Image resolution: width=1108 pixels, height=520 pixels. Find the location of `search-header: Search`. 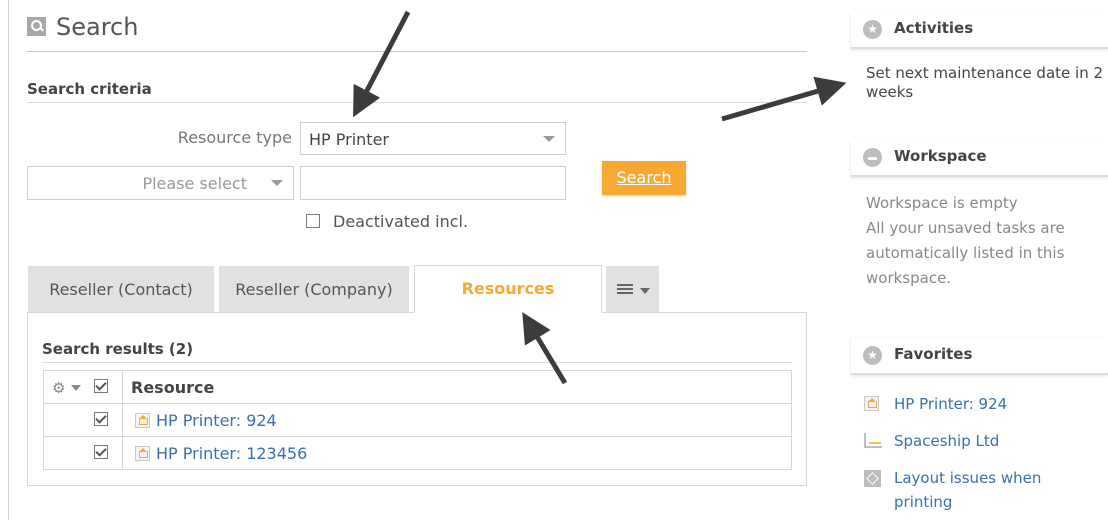

search-header: Search is located at coordinates (417, 32).